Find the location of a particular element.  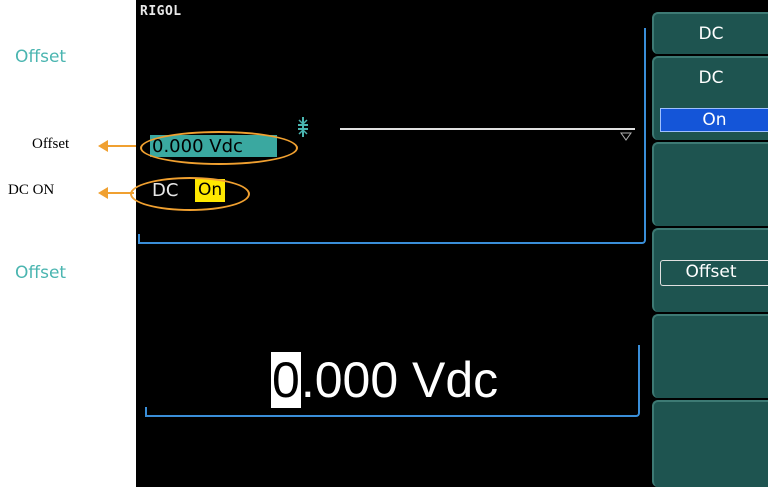

entry-value-rest: .000 Vdc is located at coordinates (399, 380).